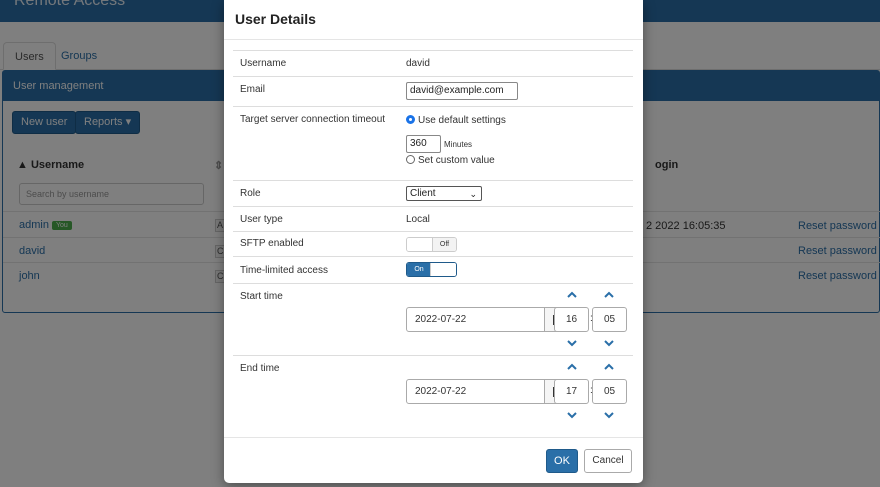 Image resolution: width=880 pixels, height=487 pixels. What do you see at coordinates (433, 39) in the screenshot?
I see `modal-header-divider` at bounding box center [433, 39].